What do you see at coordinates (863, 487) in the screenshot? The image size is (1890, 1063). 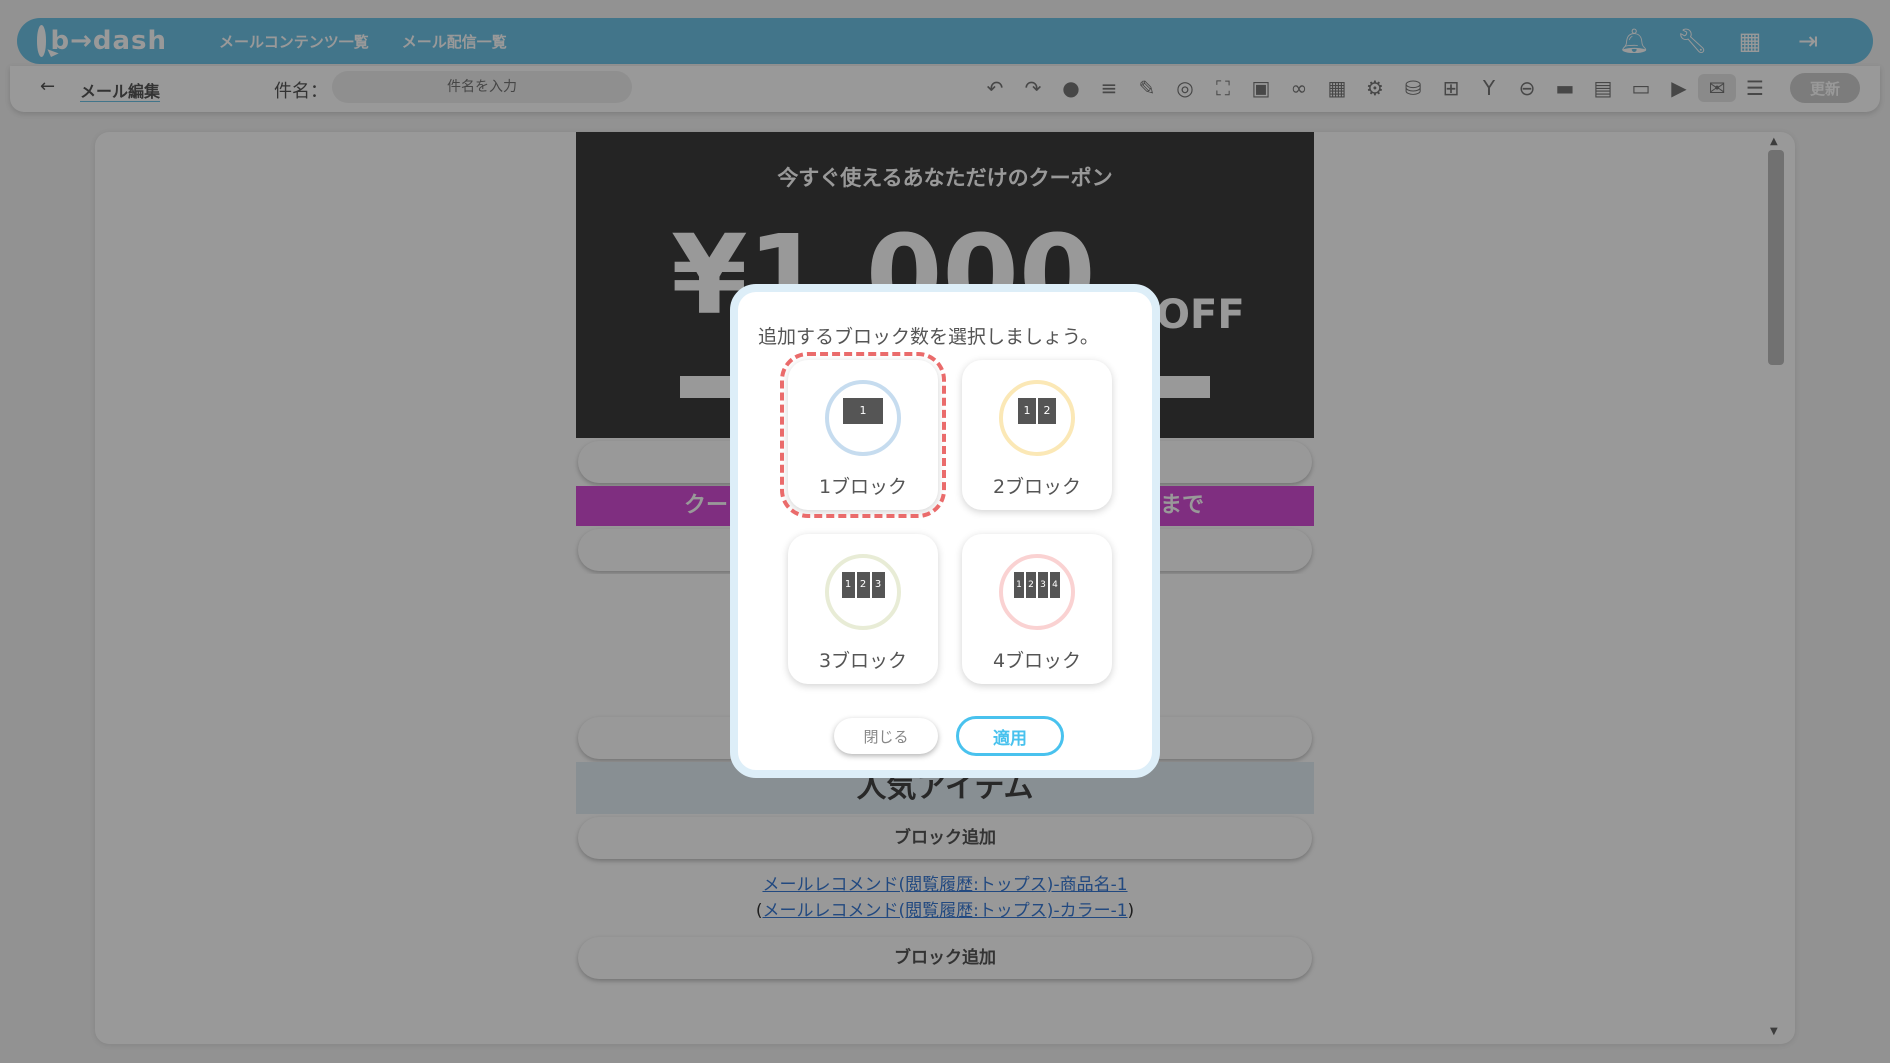 I see `option-label: 1ブロック` at bounding box center [863, 487].